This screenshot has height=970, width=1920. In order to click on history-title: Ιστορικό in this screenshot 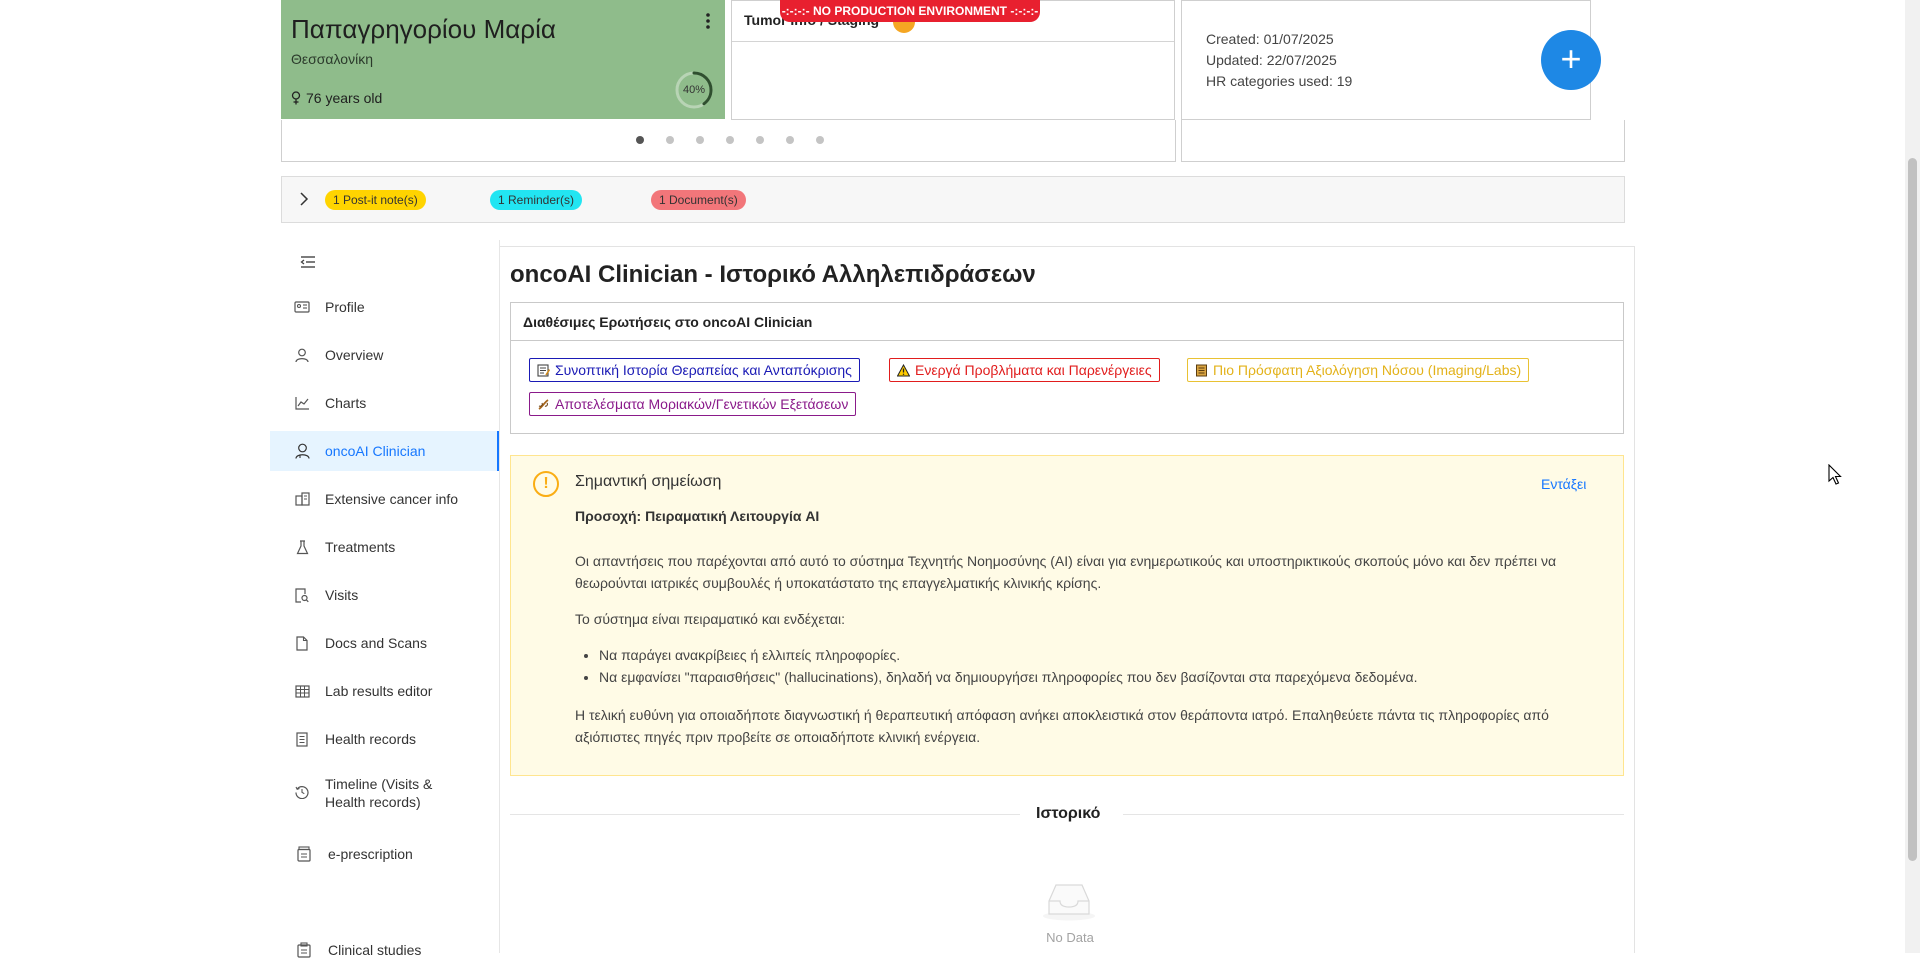, I will do `click(1068, 813)`.